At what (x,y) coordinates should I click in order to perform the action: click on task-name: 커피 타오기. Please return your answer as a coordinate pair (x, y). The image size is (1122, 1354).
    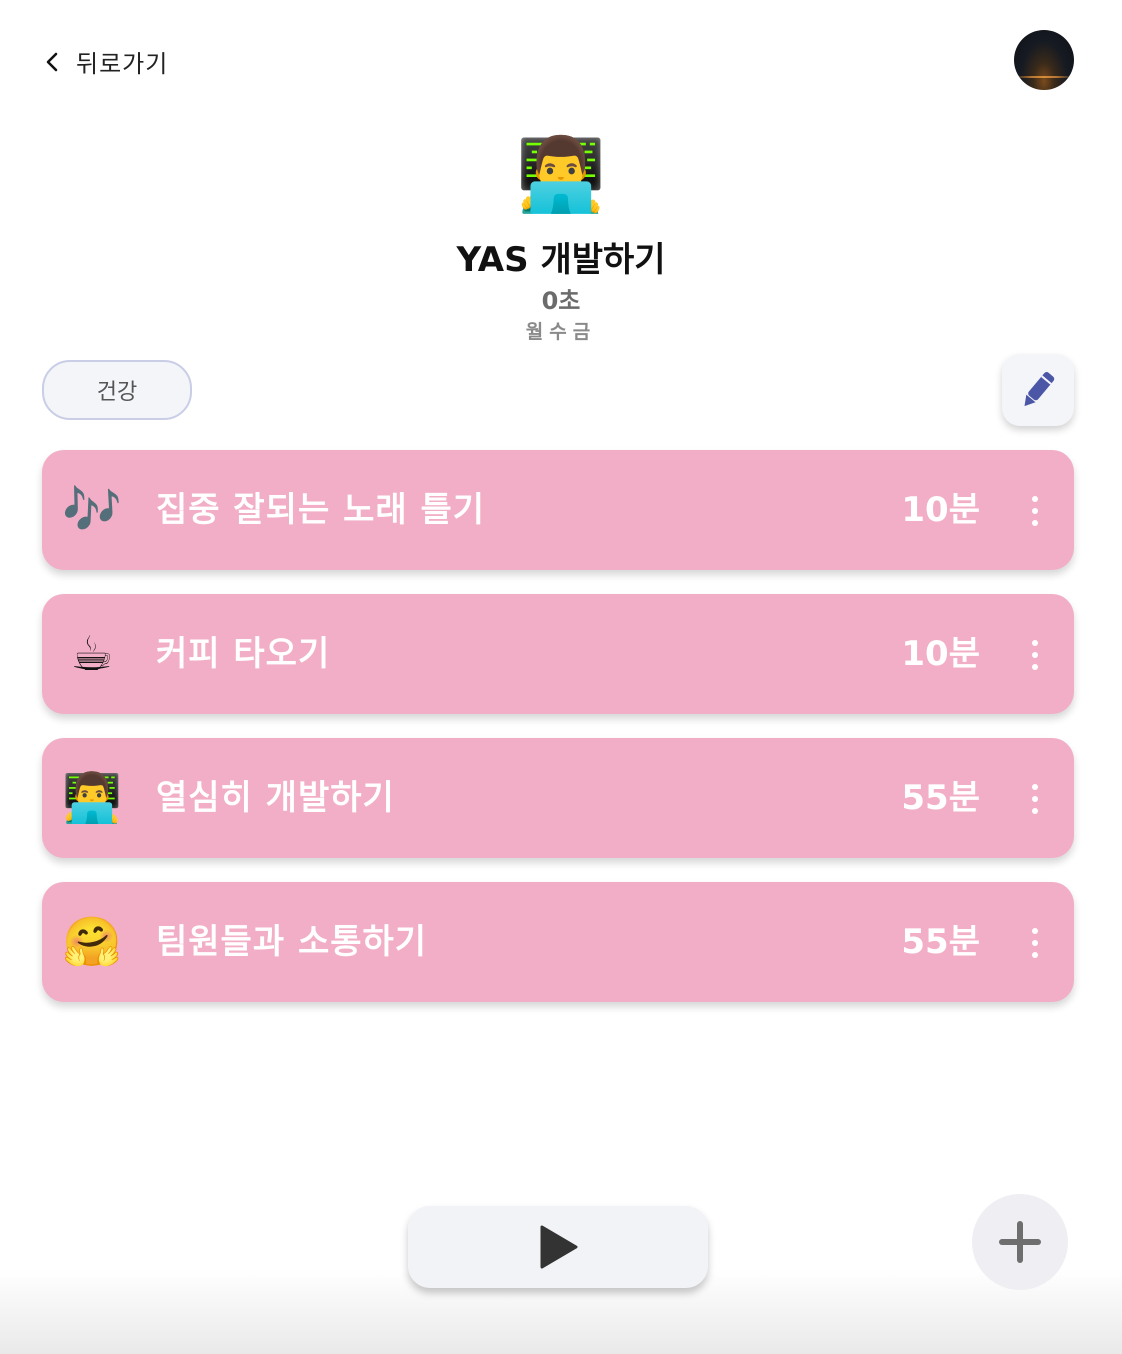
    Looking at the image, I should click on (243, 654).